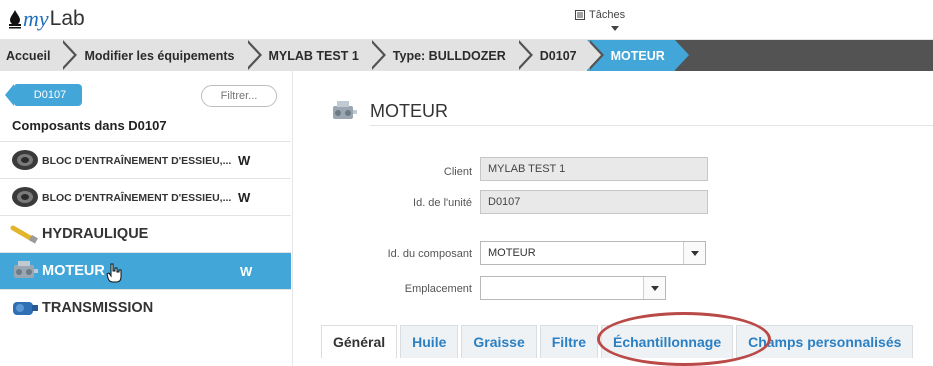  Describe the element at coordinates (43, 95) in the screenshot. I see `parent-unit-tag: D0107` at that location.